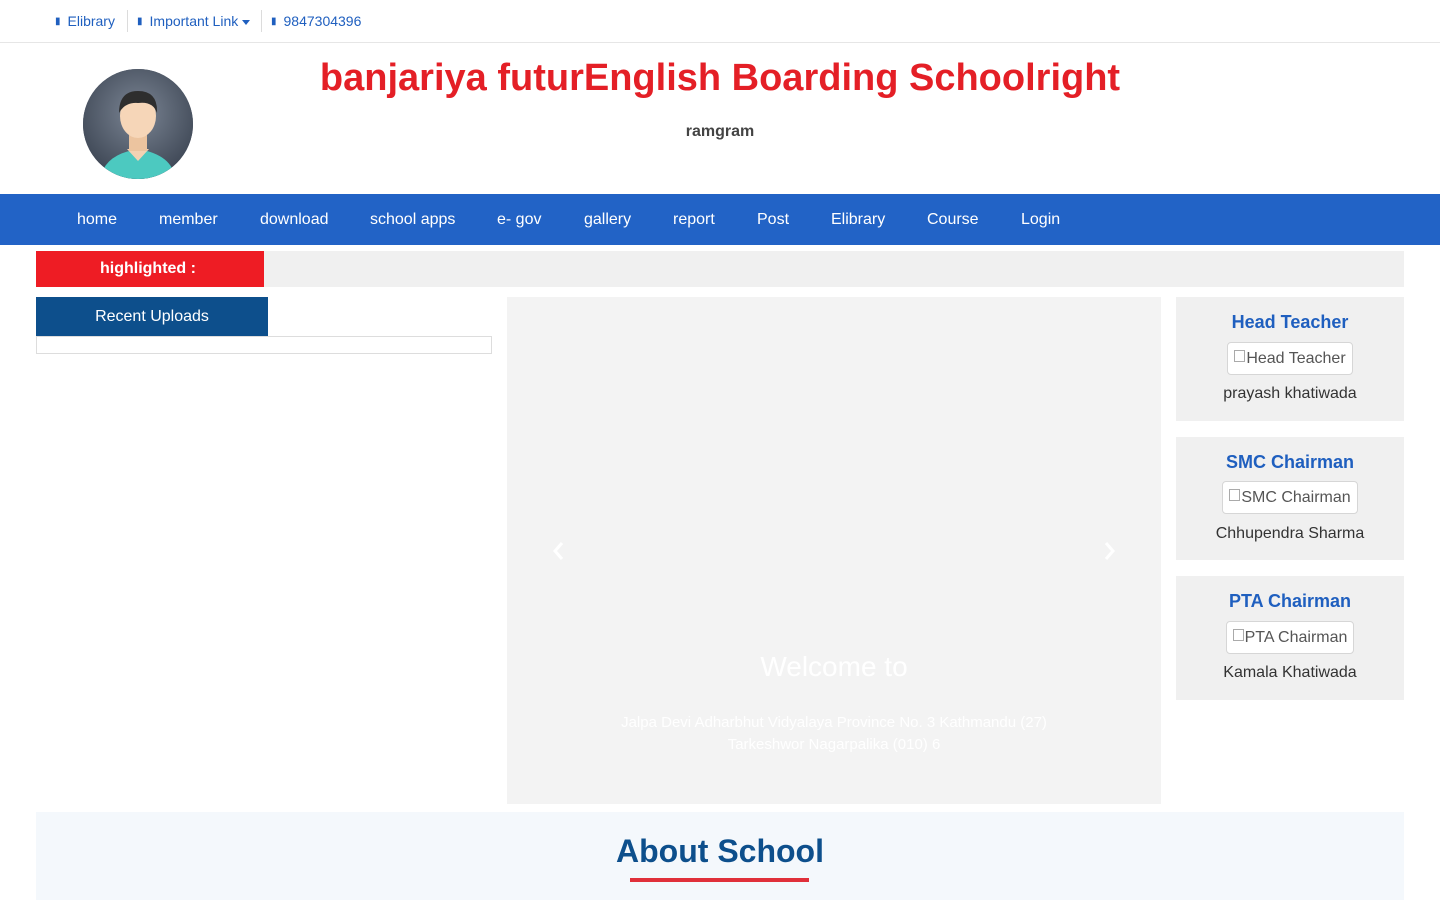 This screenshot has height=900, width=1440. I want to click on important-link-dropdown: ▮ Important Link, so click(194, 21).